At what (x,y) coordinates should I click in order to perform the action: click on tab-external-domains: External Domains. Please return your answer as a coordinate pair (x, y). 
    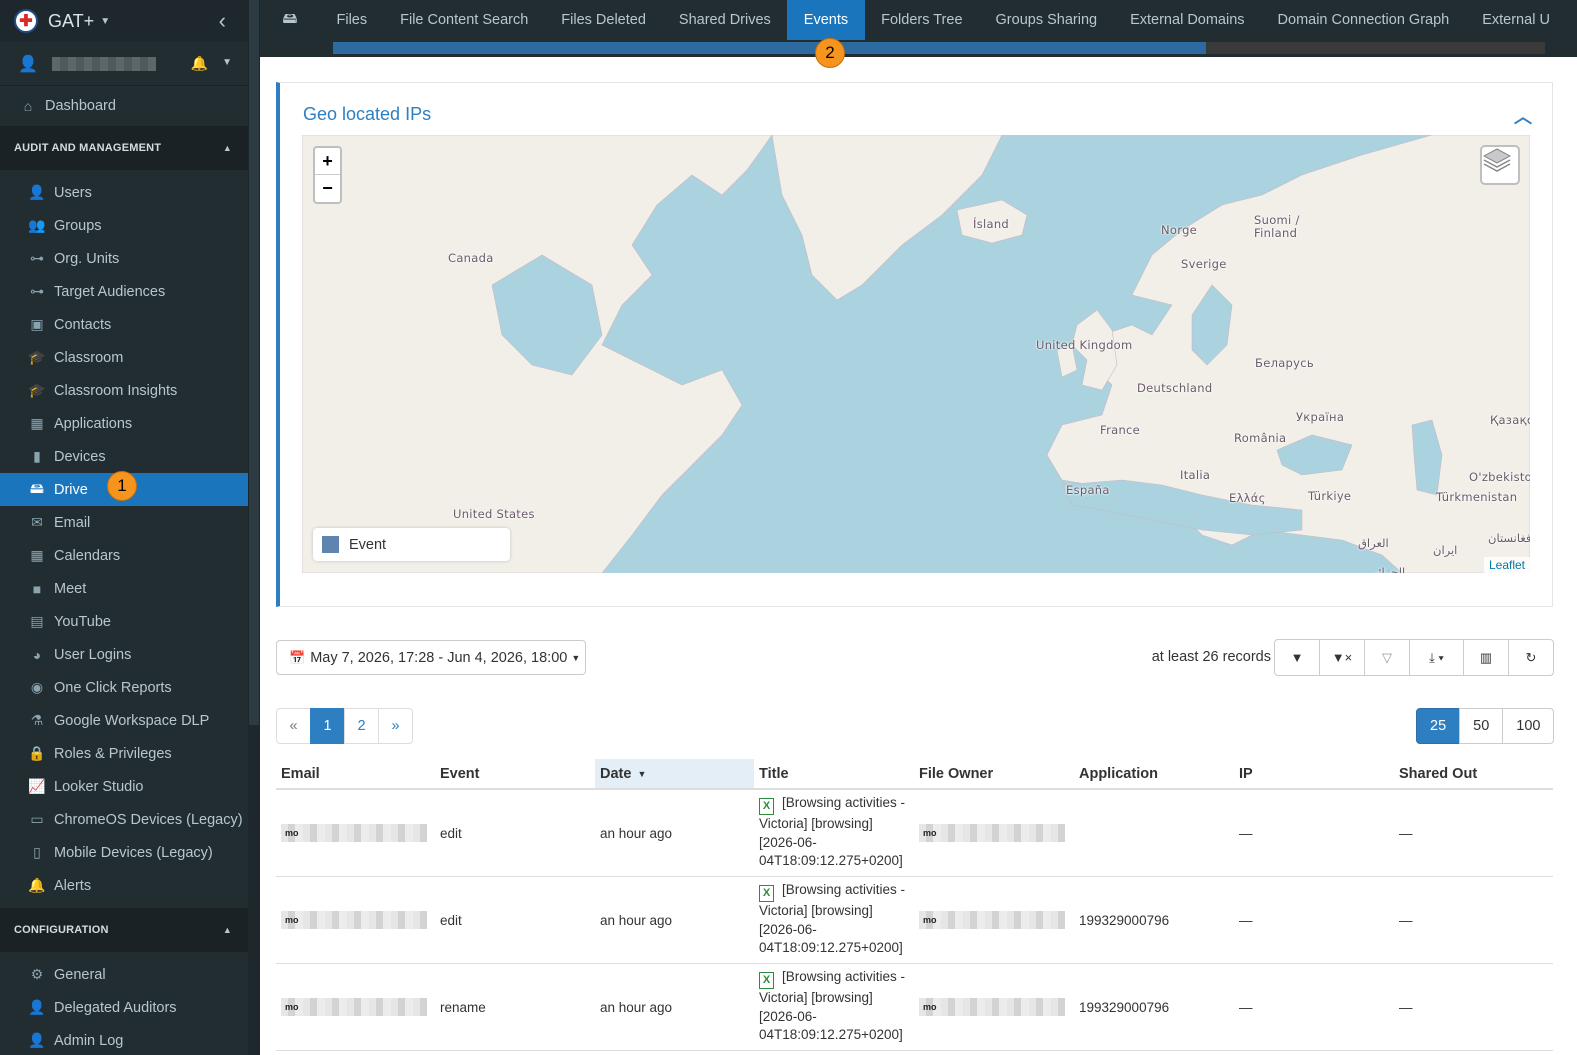
    Looking at the image, I should click on (1187, 20).